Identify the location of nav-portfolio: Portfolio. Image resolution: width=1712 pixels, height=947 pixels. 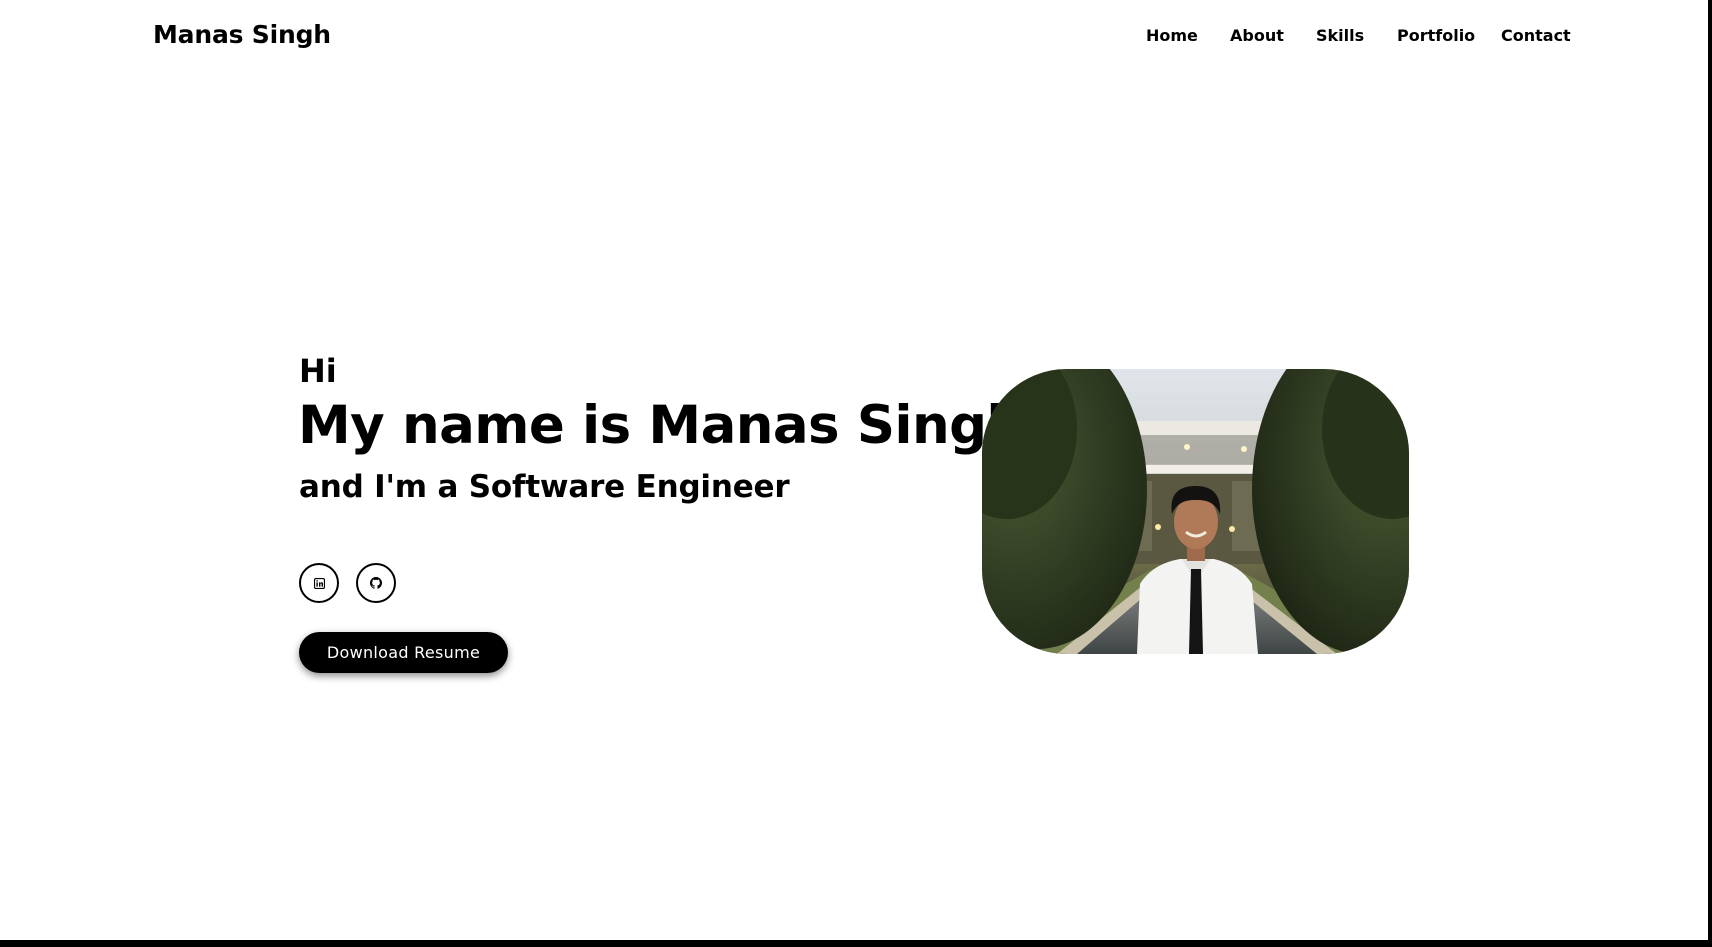
(1436, 35).